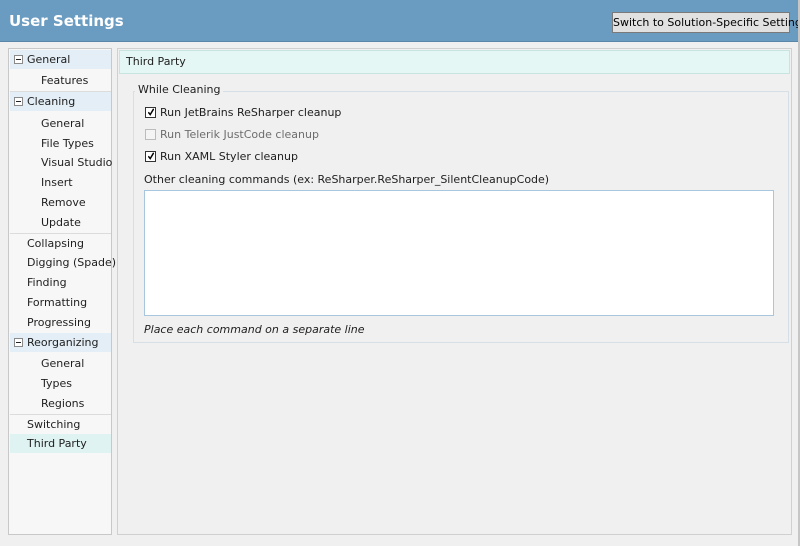 Image resolution: width=800 pixels, height=546 pixels. Describe the element at coordinates (254, 329) in the screenshot. I see `commands-hint: Place each command on a separate line` at that location.